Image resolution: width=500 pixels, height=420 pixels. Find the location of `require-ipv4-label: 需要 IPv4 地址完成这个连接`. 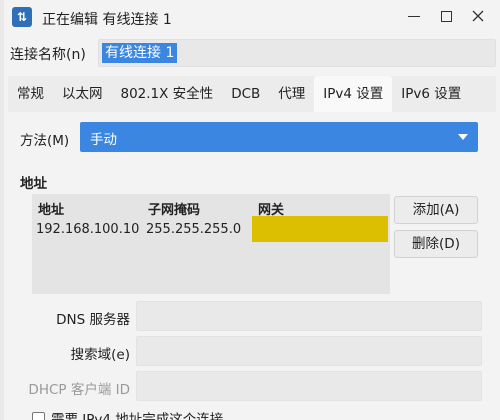

require-ipv4-label: 需要 IPv4 地址完成这个连接 is located at coordinates (137, 416).